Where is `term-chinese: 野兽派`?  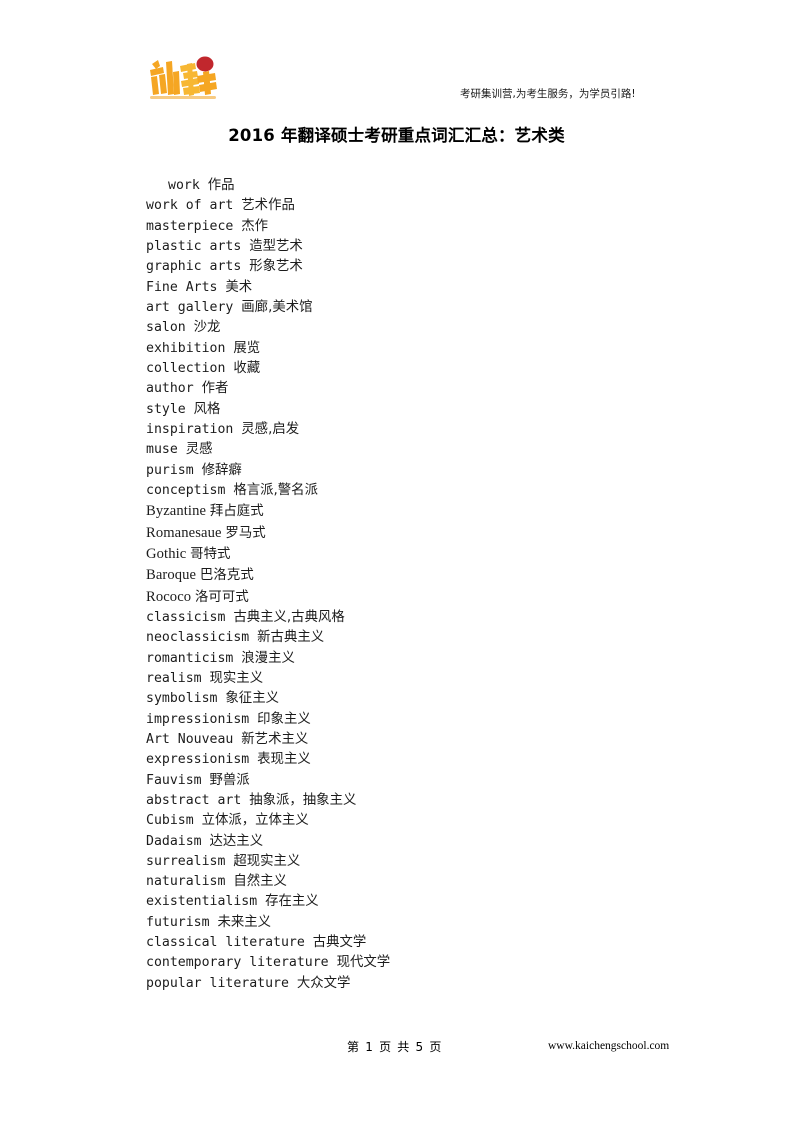 term-chinese: 野兽派 is located at coordinates (229, 780).